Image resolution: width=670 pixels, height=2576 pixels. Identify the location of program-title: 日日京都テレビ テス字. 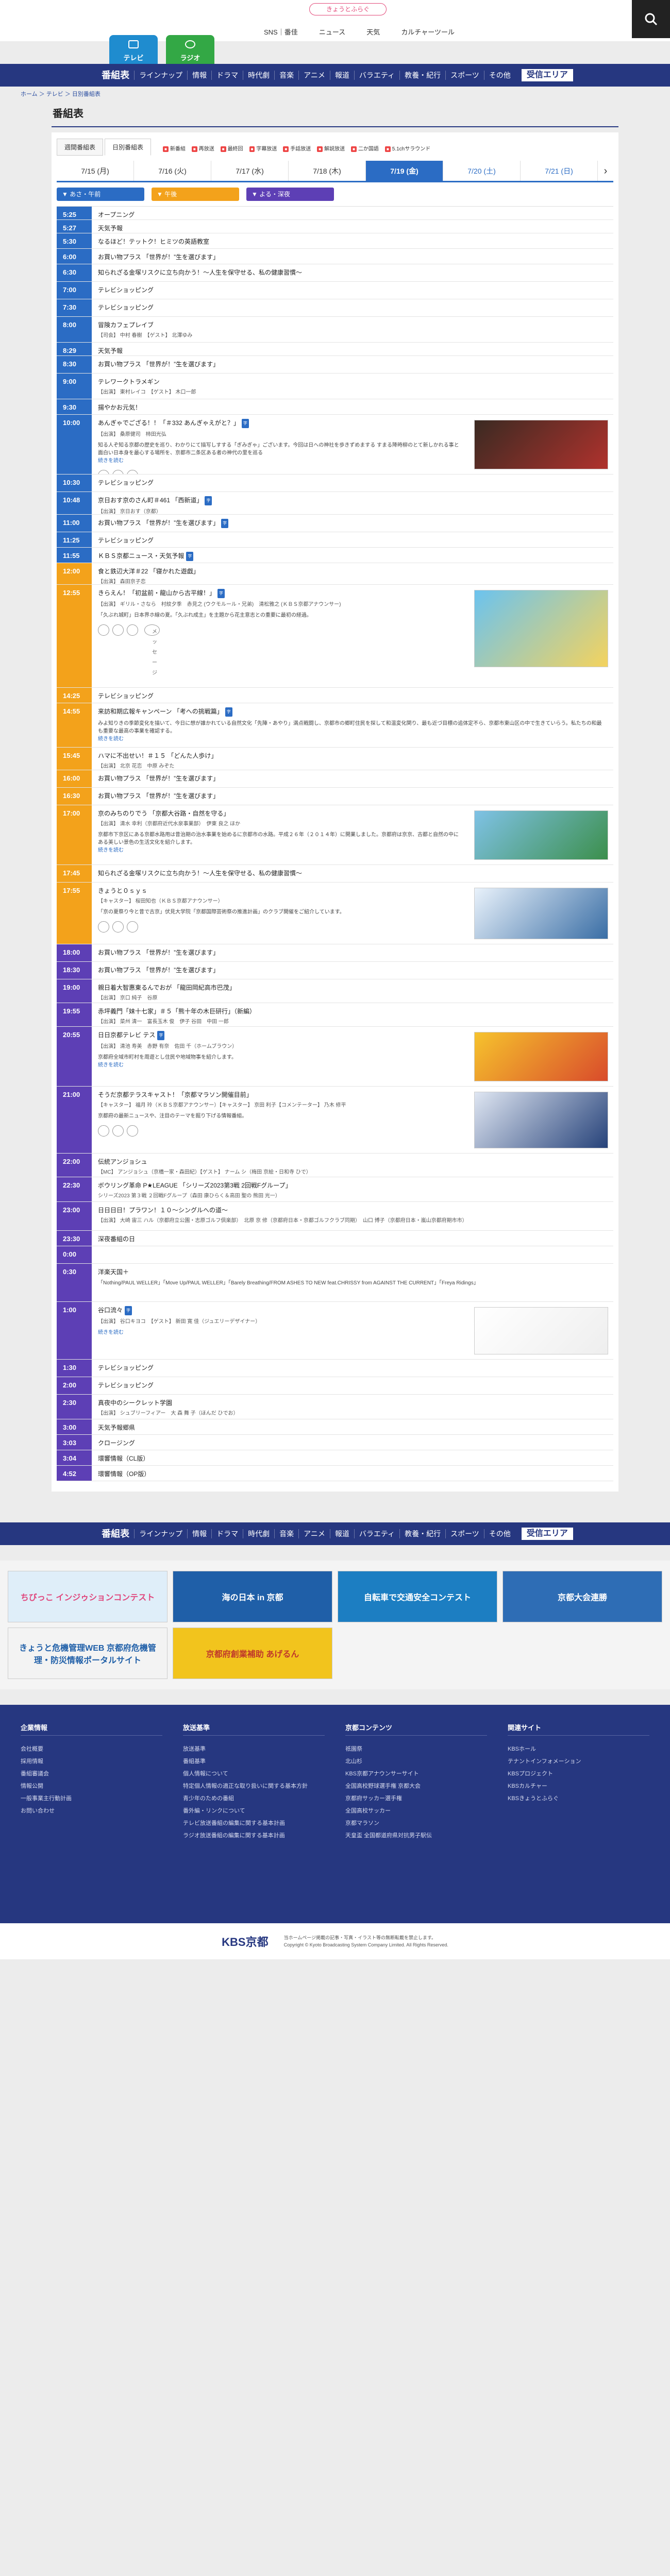
(280, 1035).